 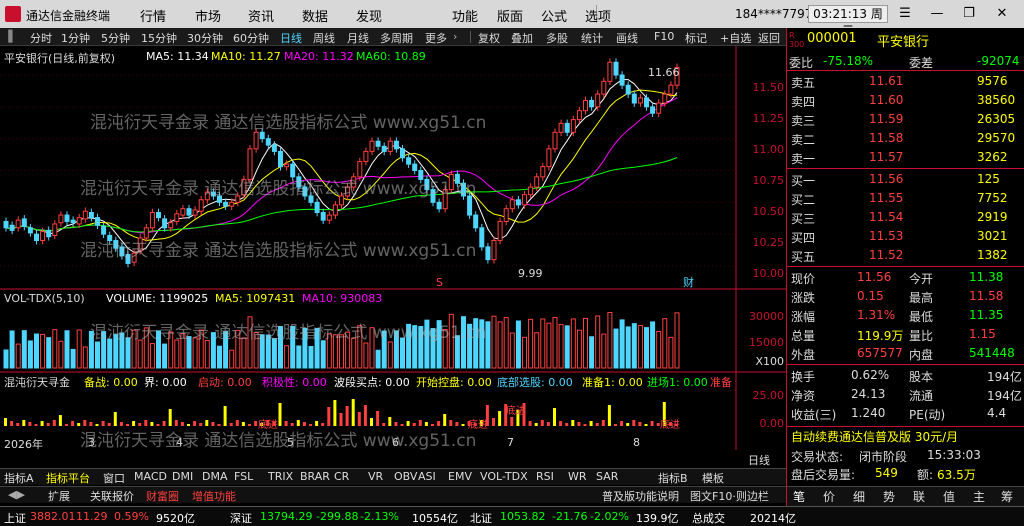 What do you see at coordinates (465, 15) in the screenshot?
I see `menu-gongneng: 功能` at bounding box center [465, 15].